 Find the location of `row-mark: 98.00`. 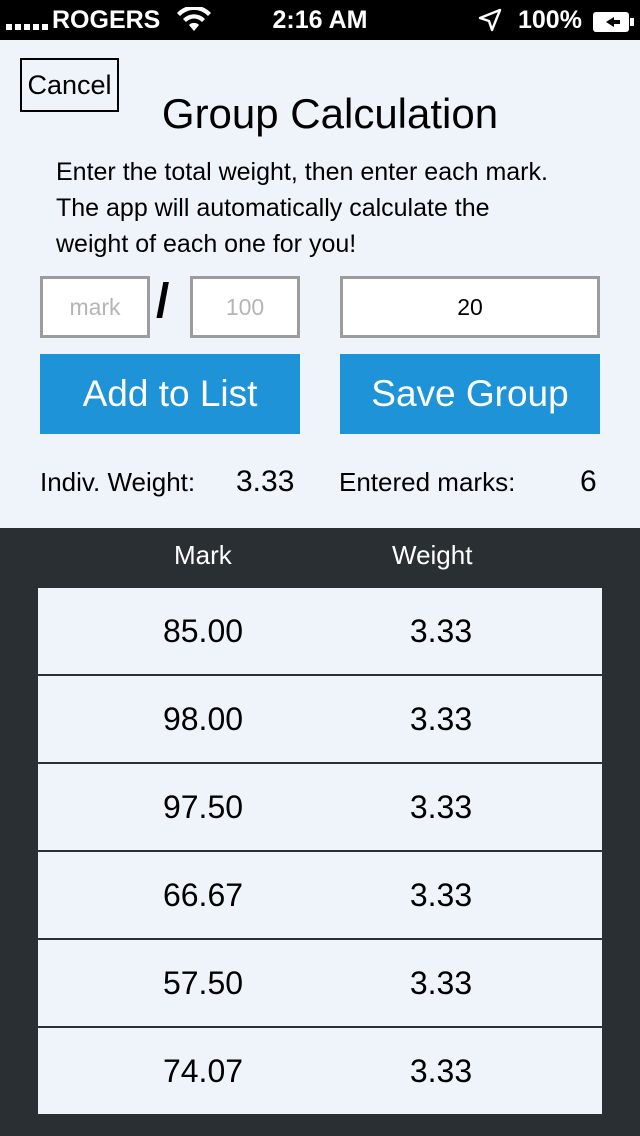

row-mark: 98.00 is located at coordinates (203, 718).